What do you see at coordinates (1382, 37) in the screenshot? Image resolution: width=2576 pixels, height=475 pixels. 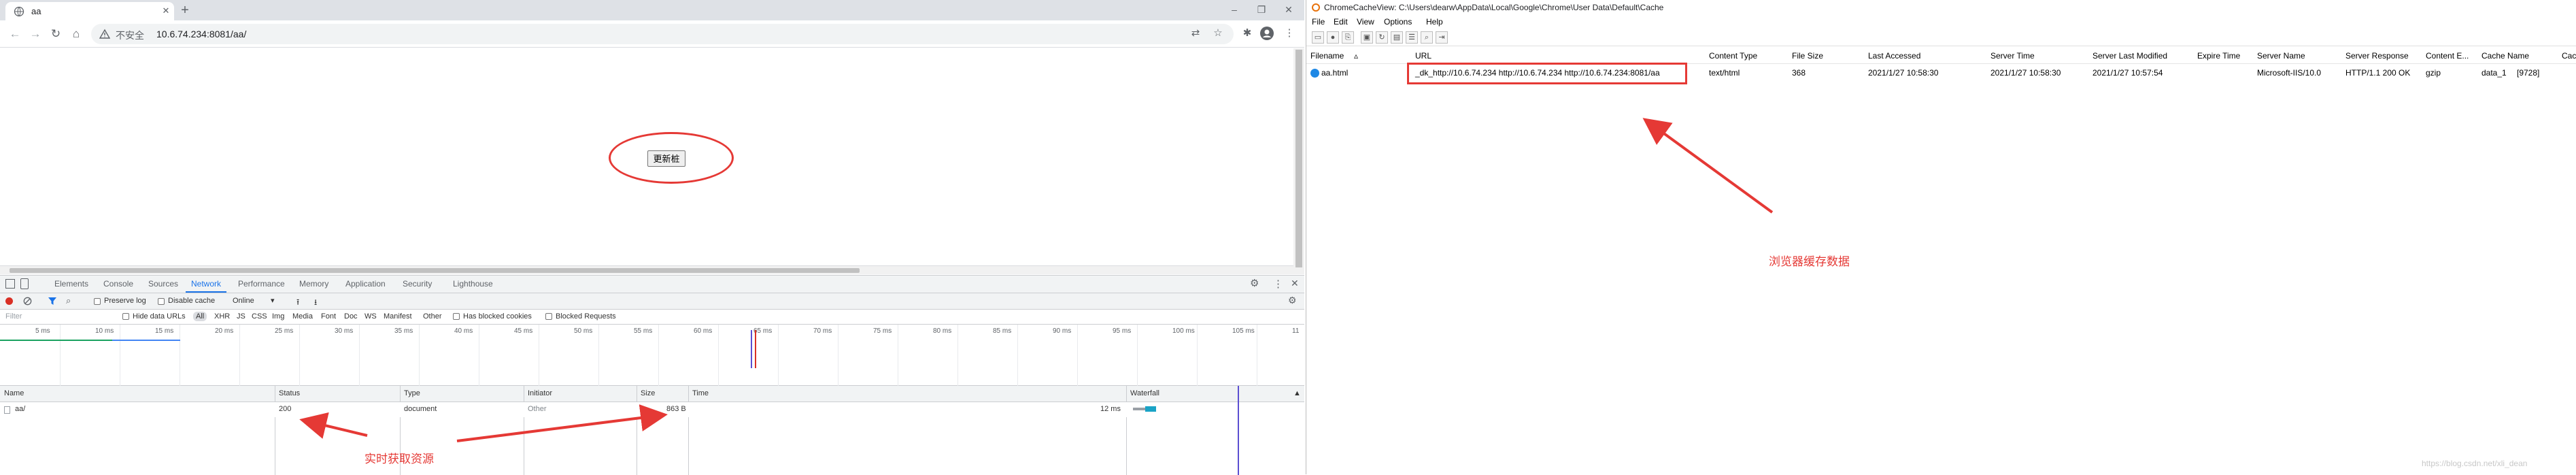 I see `refresh-icon: ↻` at bounding box center [1382, 37].